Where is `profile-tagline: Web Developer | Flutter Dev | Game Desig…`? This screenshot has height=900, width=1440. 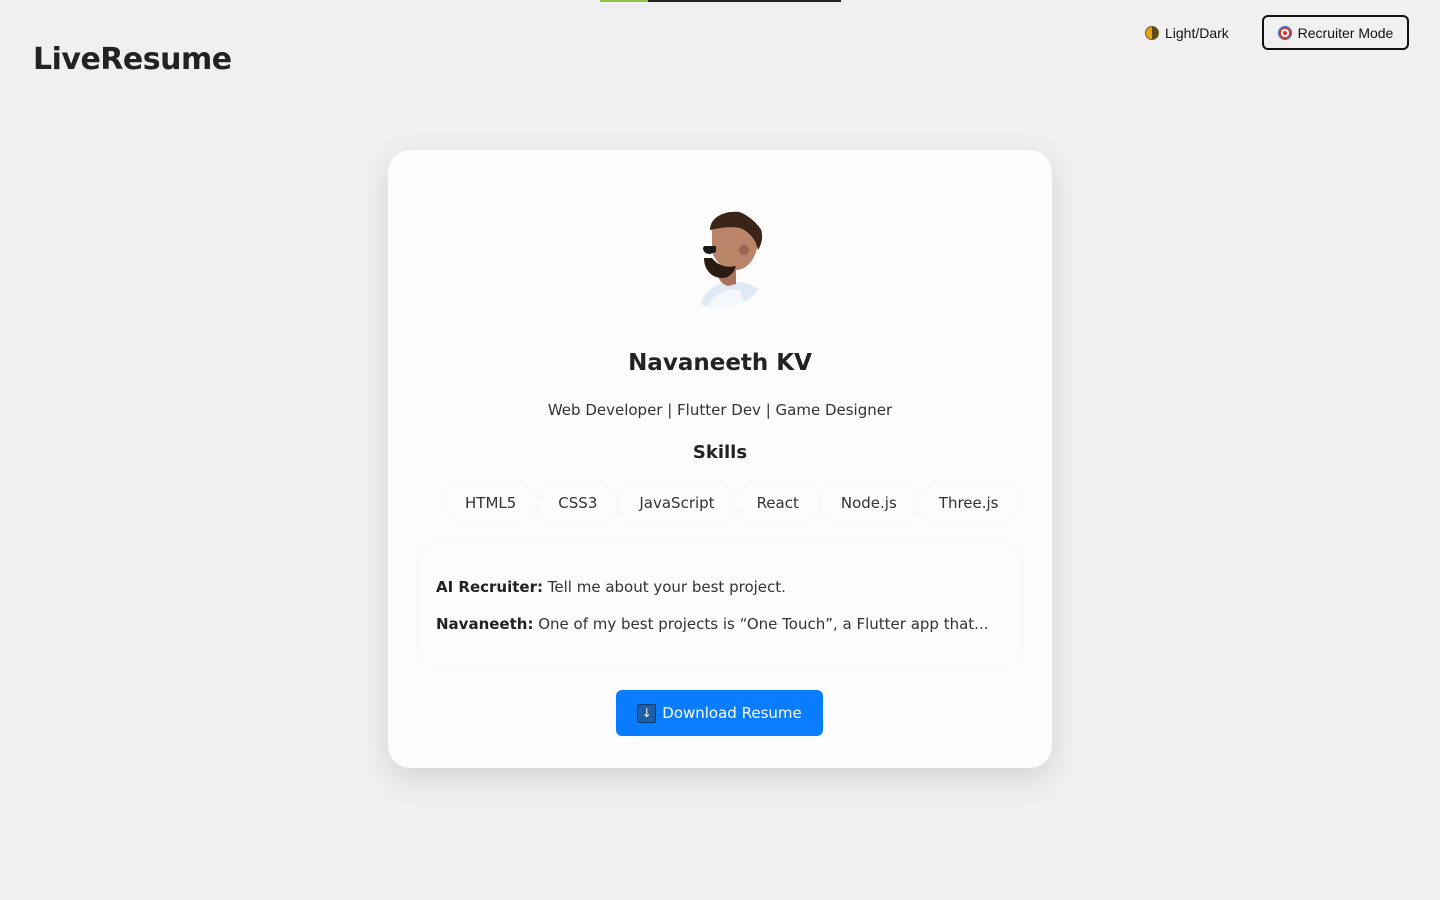 profile-tagline: Web Developer | Flutter Dev | Game Desig… is located at coordinates (720, 410).